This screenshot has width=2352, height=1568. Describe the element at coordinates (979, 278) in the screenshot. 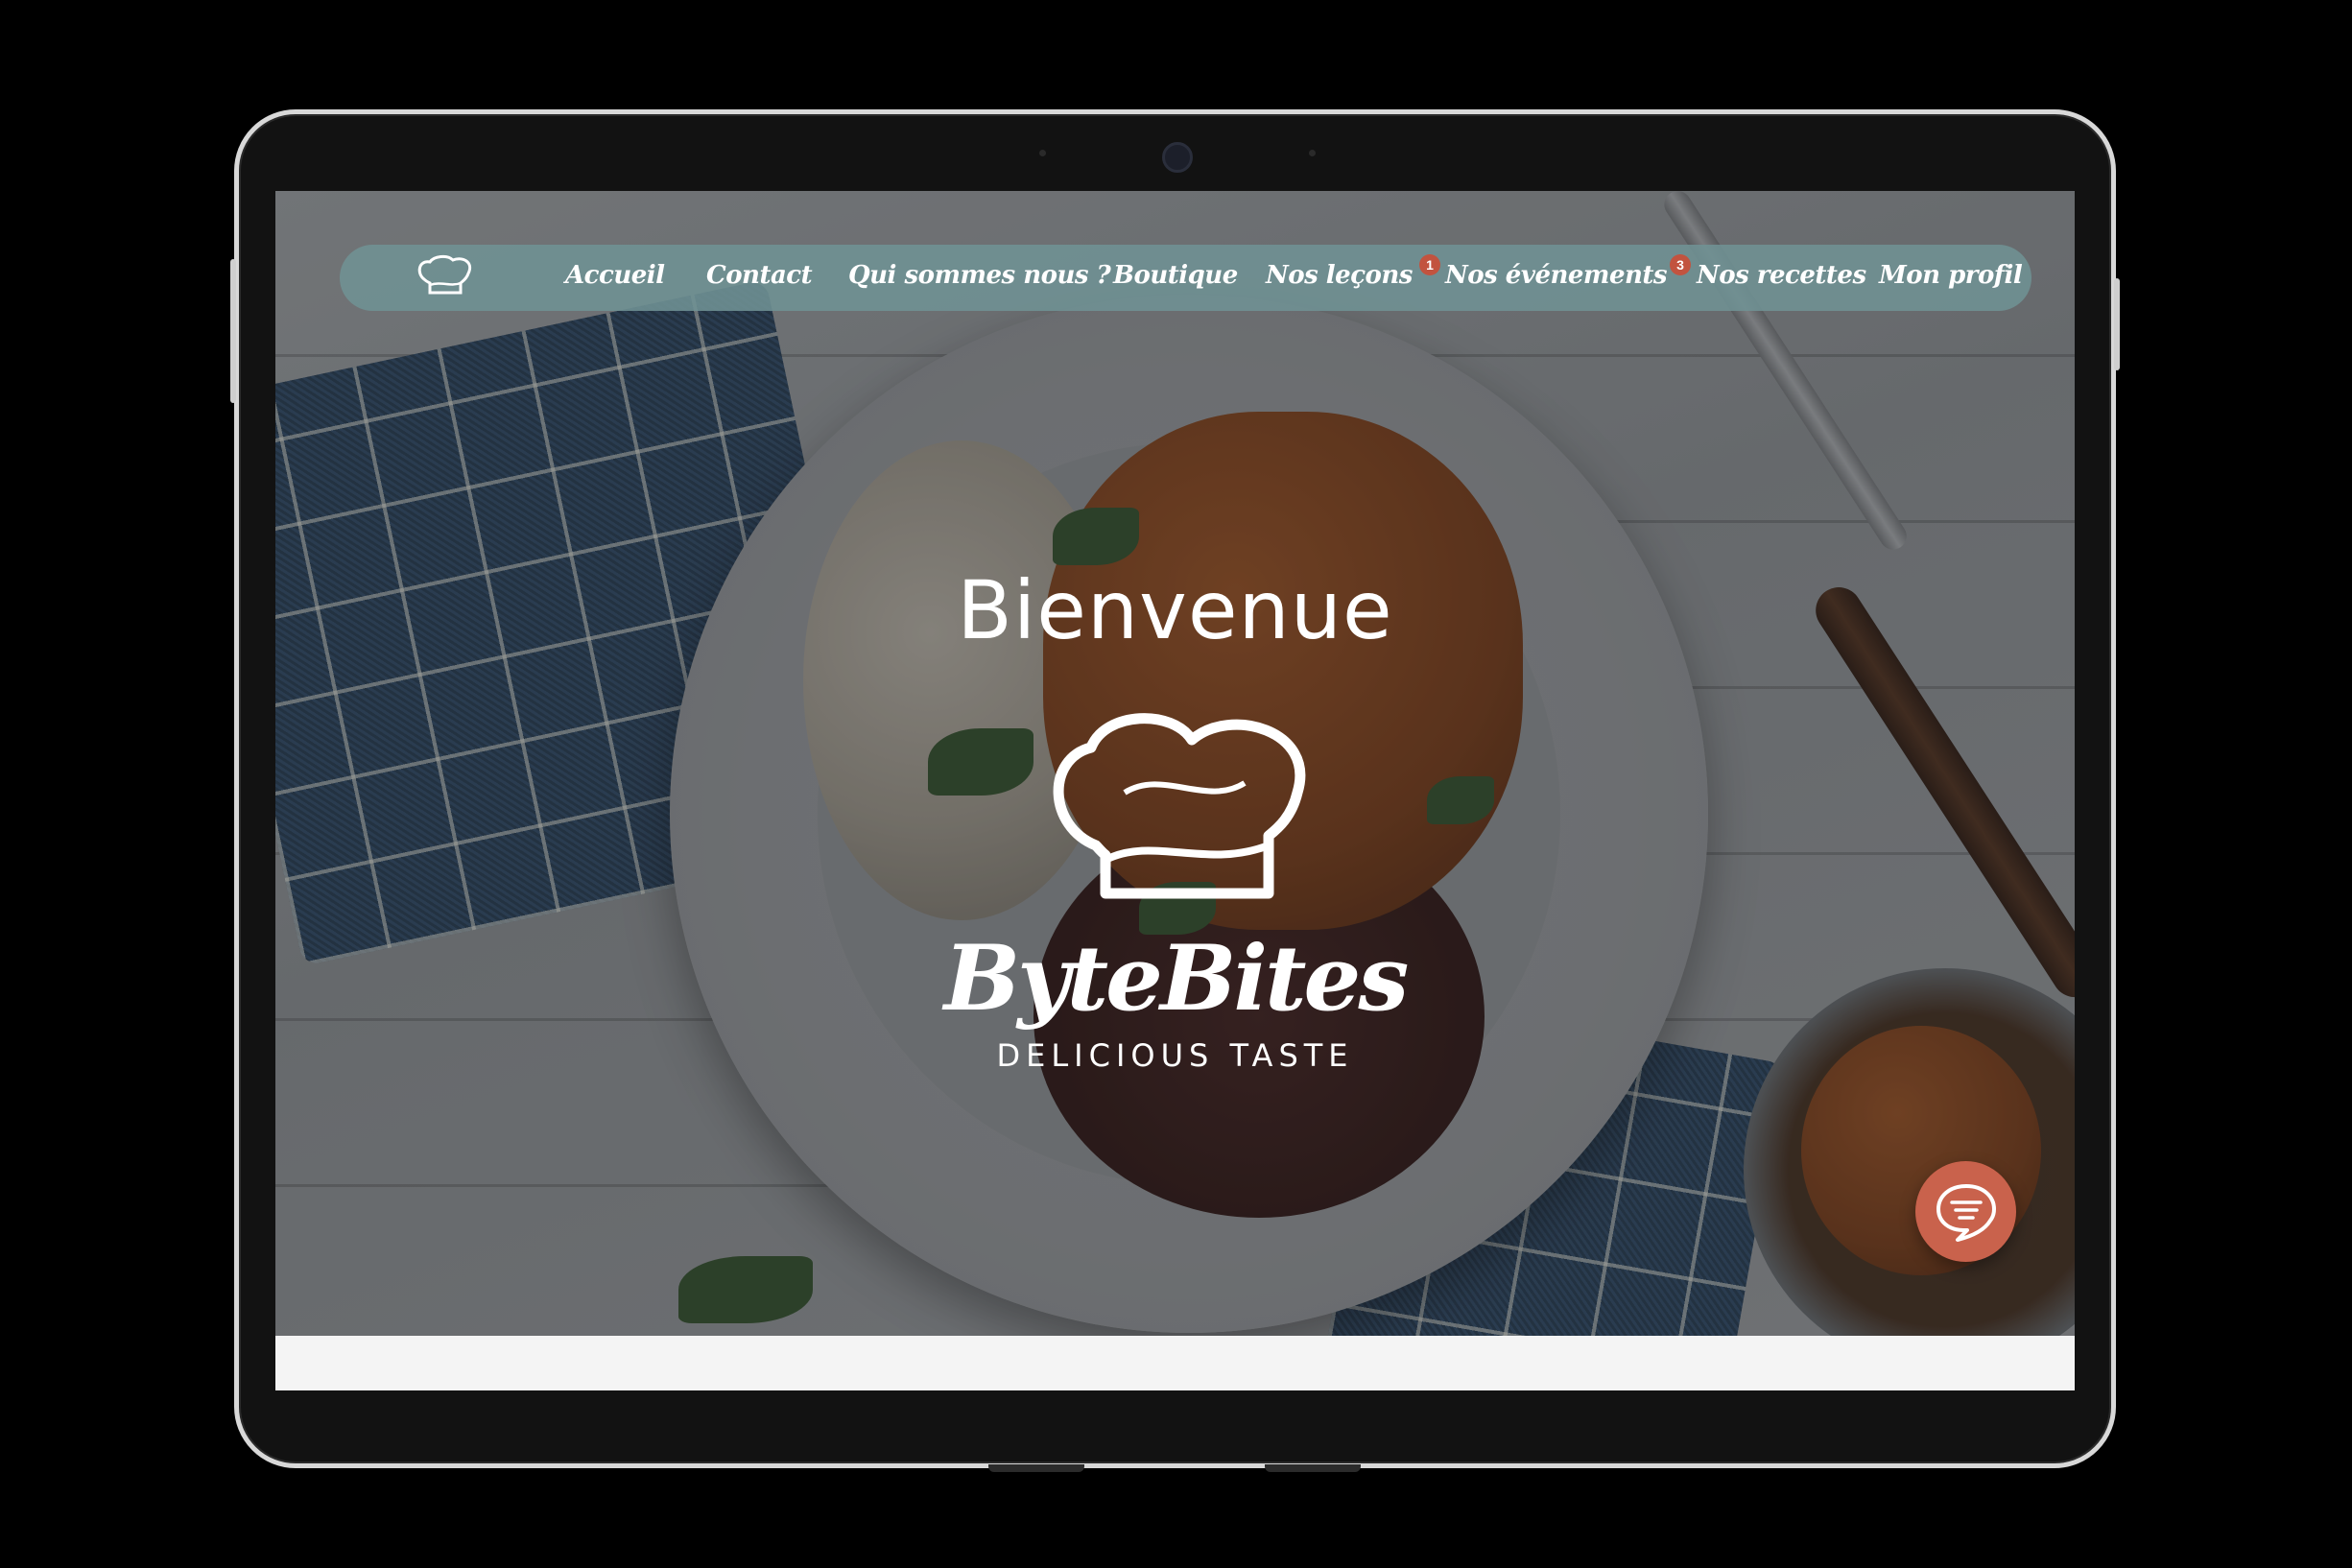

I see `nav-item-qui-sommes-nous: Qui sommes nous ?` at that location.